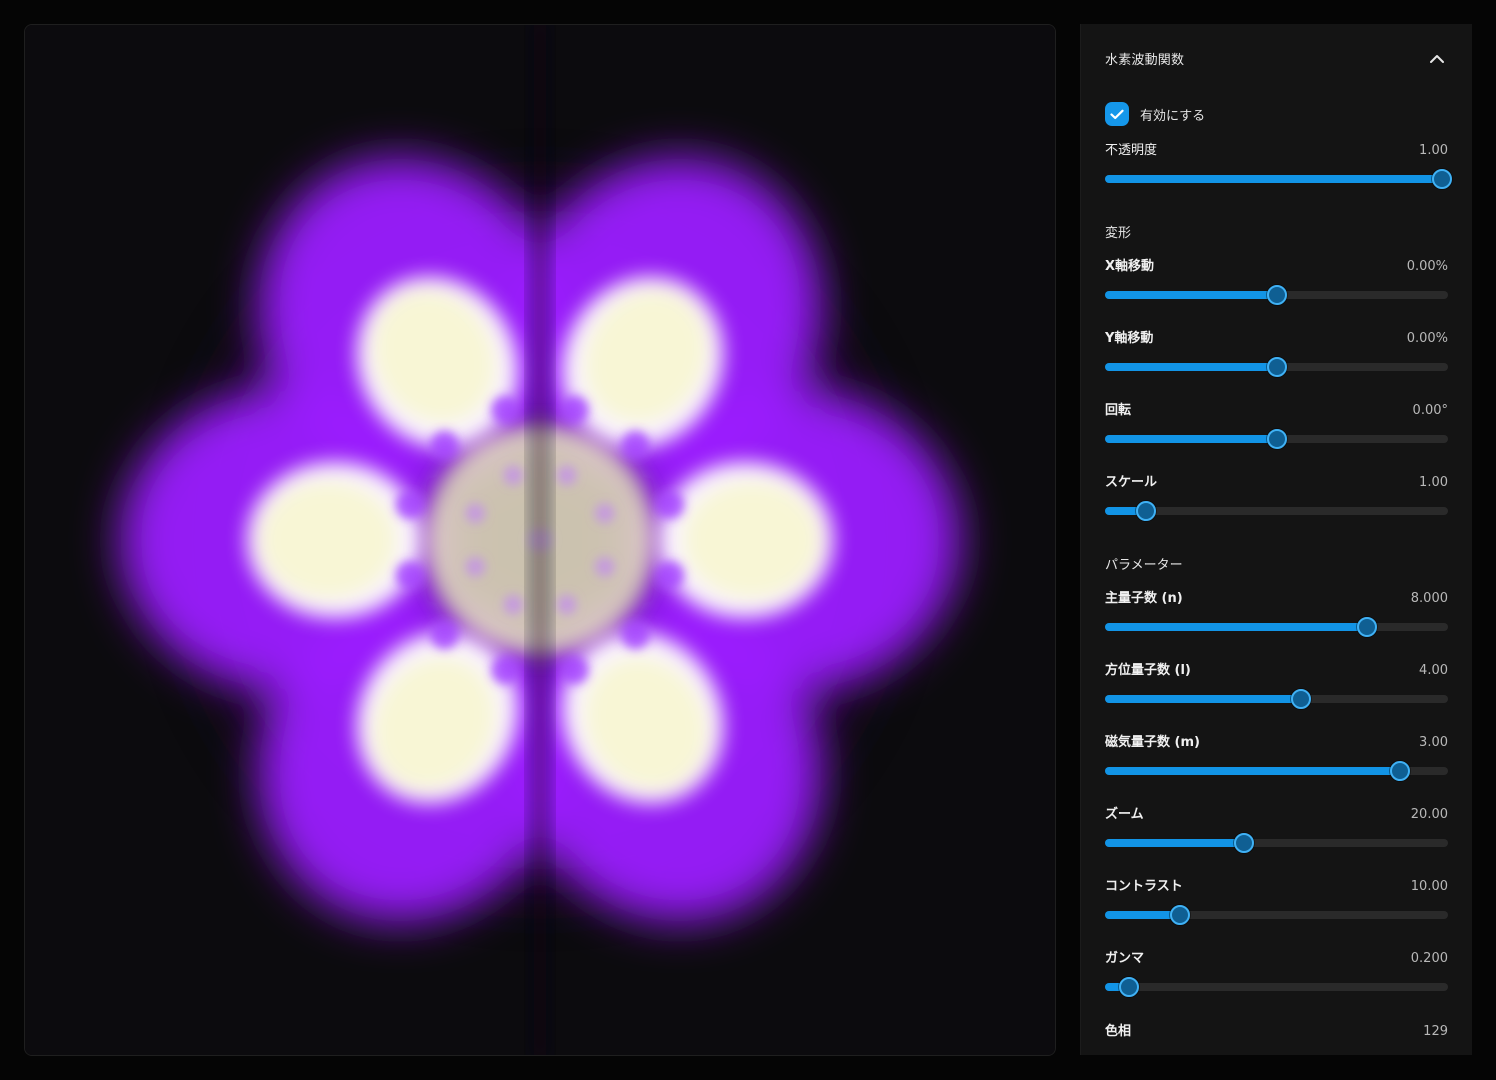 The image size is (1496, 1080). I want to click on y-offset-slider, so click(1276, 367).